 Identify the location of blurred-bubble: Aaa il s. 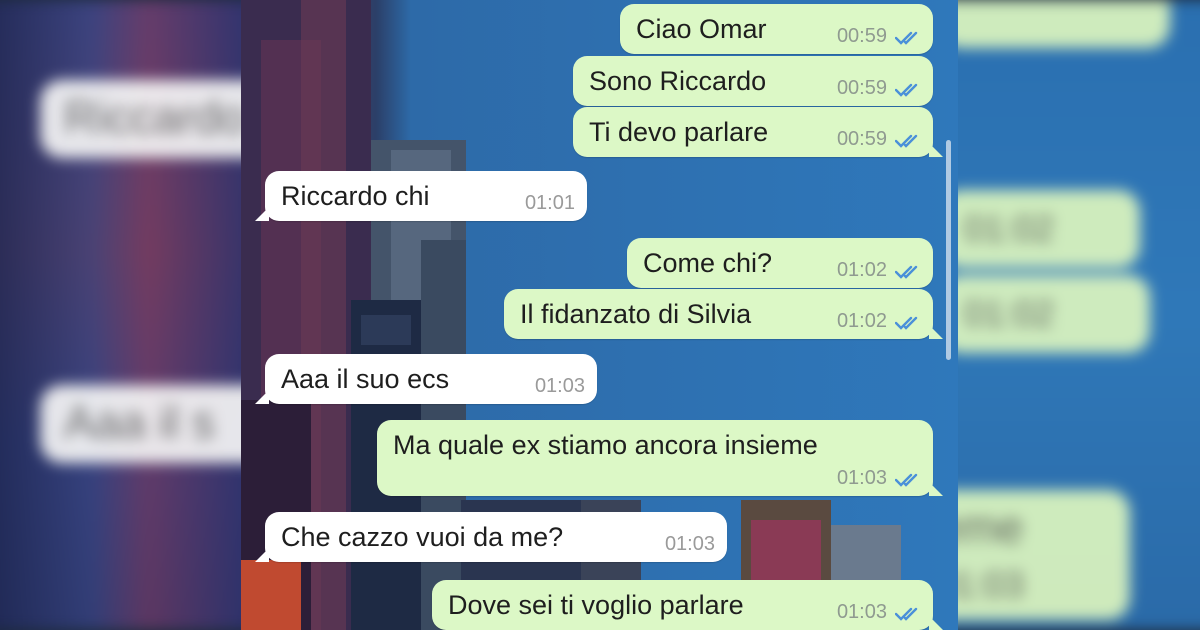
(150, 424).